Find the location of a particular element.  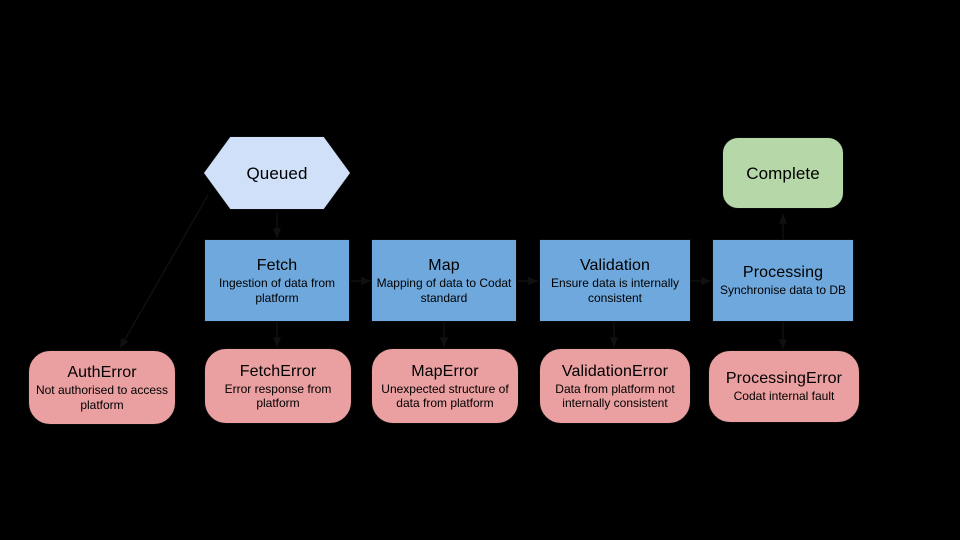

error-title-processing-error: ProcessingError is located at coordinates (784, 379).